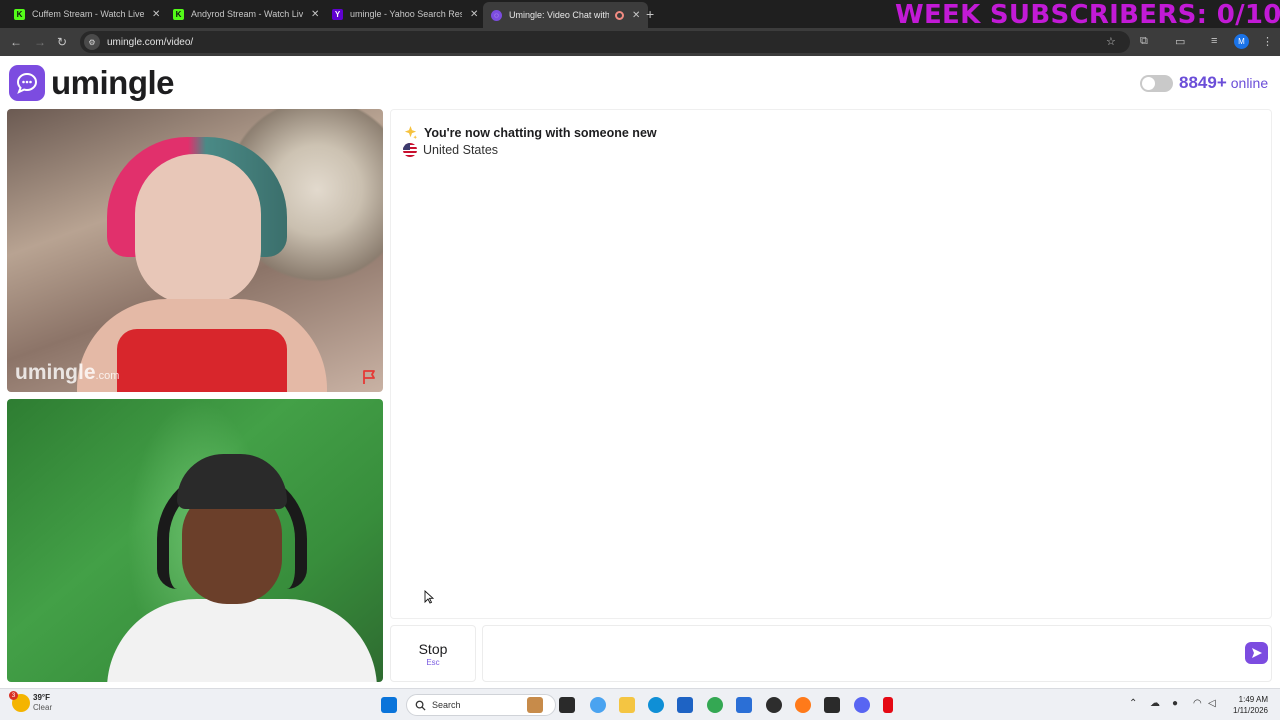 The image size is (1280, 720). I want to click on online-label: online, so click(1249, 83).